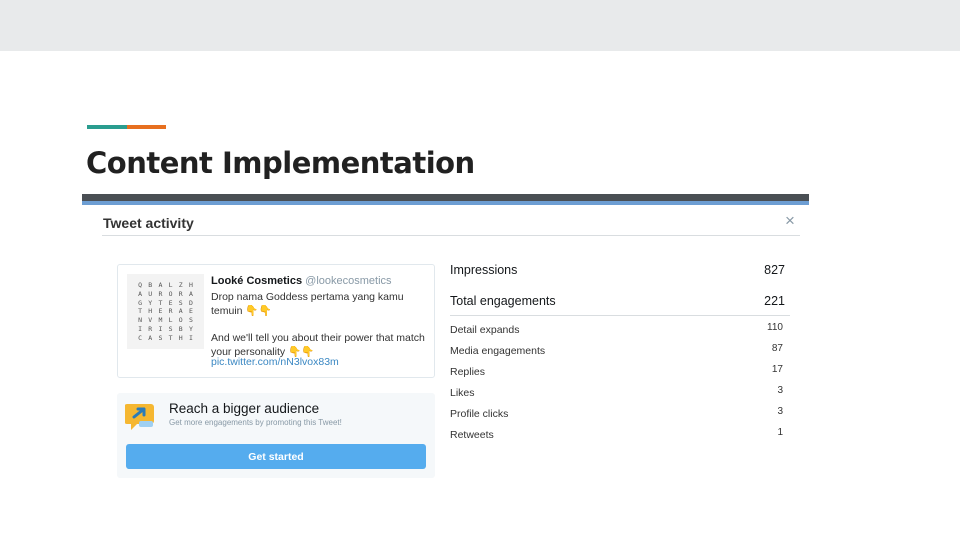 The image size is (960, 540). Describe the element at coordinates (150, 320) in the screenshot. I see `thumbnail-letter: V` at that location.